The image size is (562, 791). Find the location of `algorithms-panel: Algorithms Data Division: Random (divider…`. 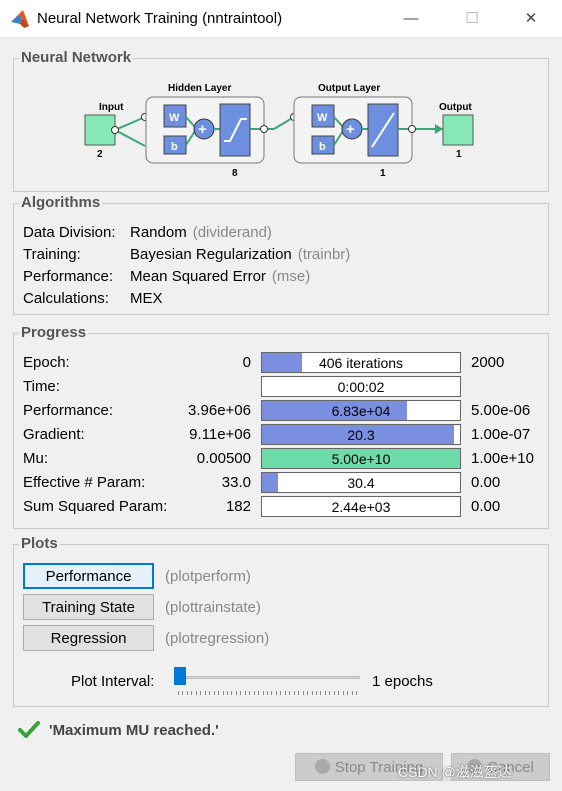

algorithms-panel: Algorithms Data Division: Random (divider… is located at coordinates (281, 254).